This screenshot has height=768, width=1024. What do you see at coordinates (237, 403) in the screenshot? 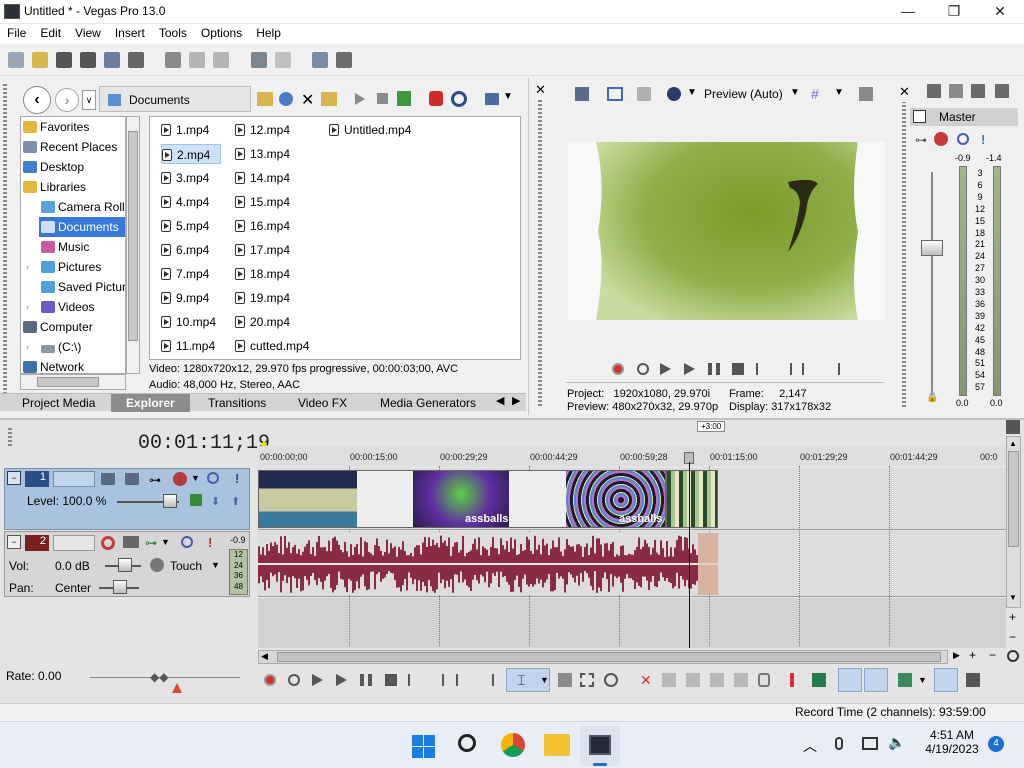
I see `tab-transitions: Transitions` at bounding box center [237, 403].